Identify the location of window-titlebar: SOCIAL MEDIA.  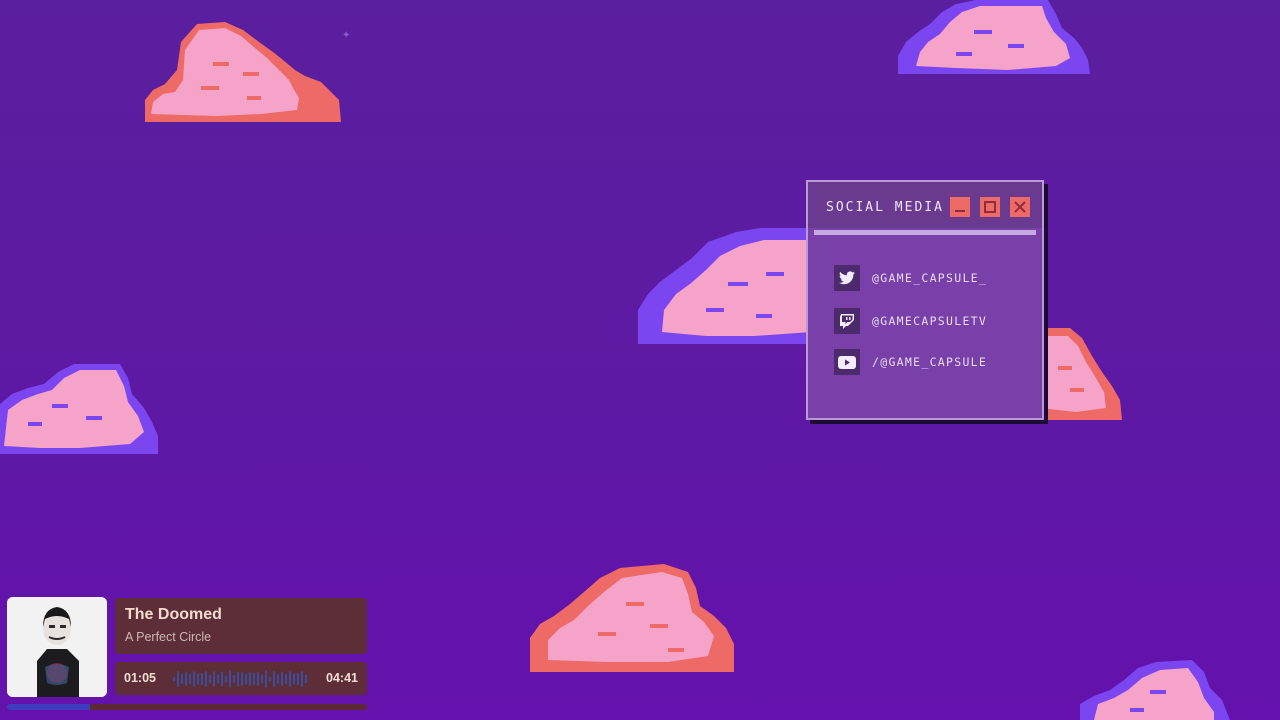
(925, 205).